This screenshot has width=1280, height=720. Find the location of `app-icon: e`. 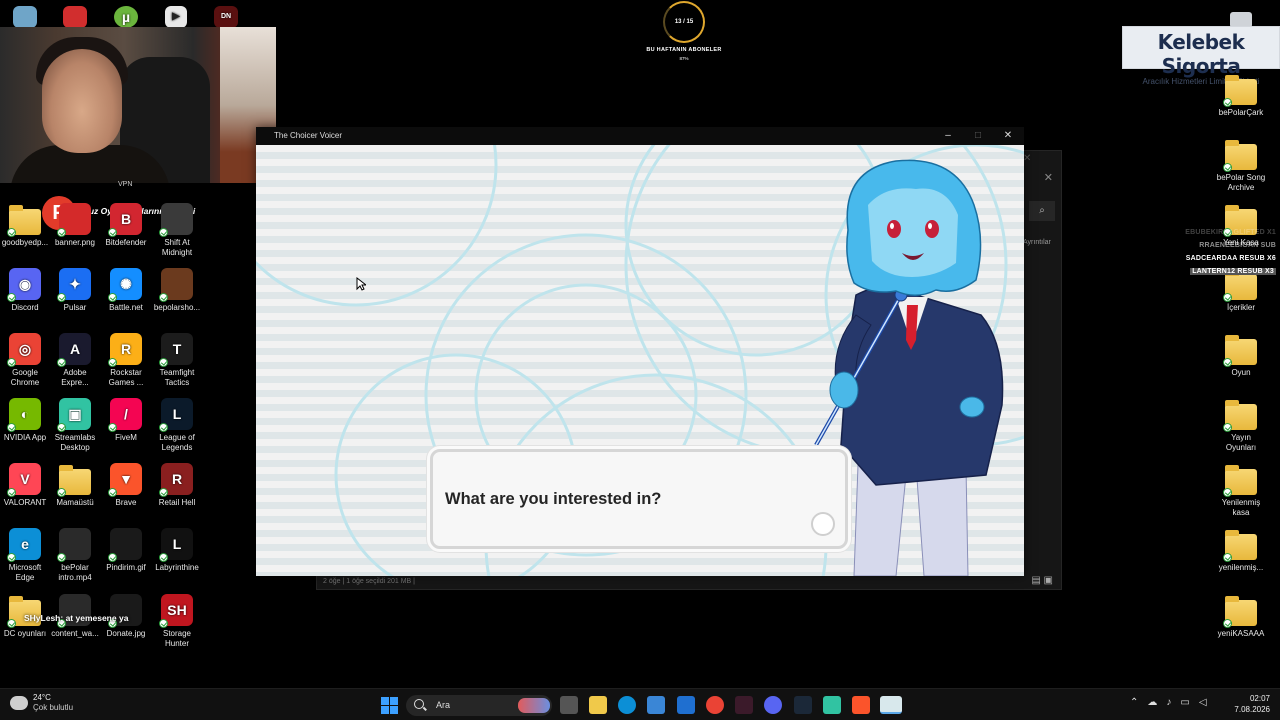

app-icon: e is located at coordinates (24, 545).